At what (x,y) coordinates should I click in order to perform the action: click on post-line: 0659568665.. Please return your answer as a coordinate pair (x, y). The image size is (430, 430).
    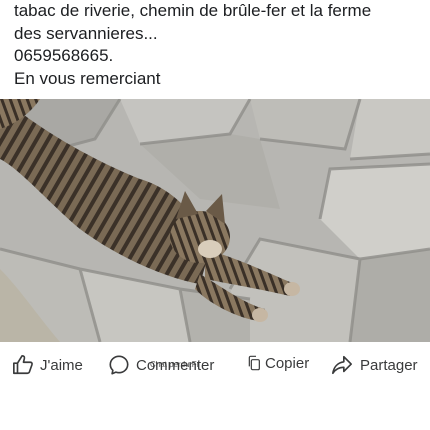
    Looking at the image, I should click on (64, 55).